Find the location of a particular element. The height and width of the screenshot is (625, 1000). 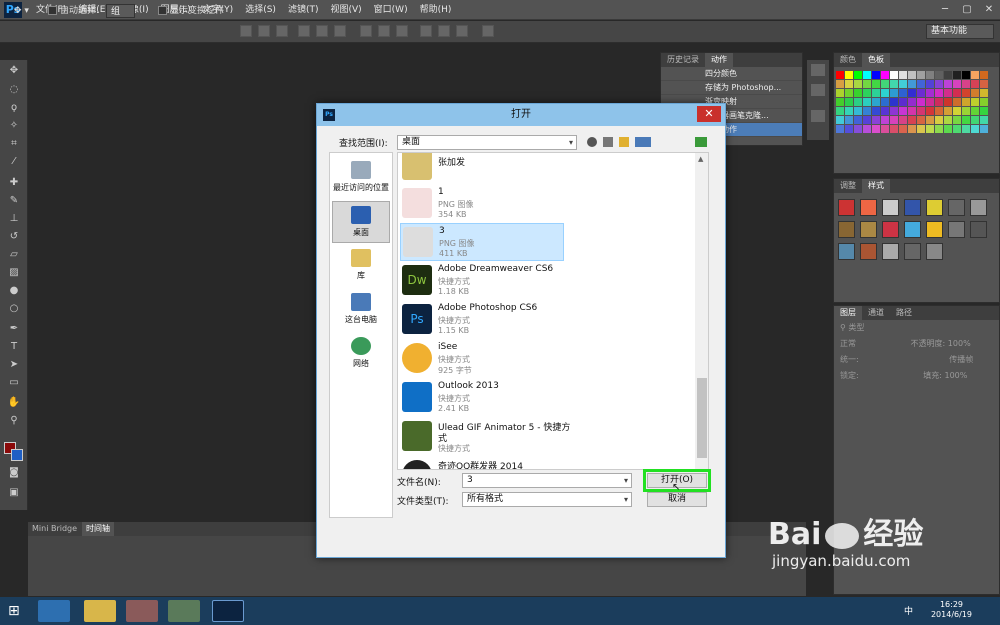

tab-channels: 通道 is located at coordinates (876, 313).